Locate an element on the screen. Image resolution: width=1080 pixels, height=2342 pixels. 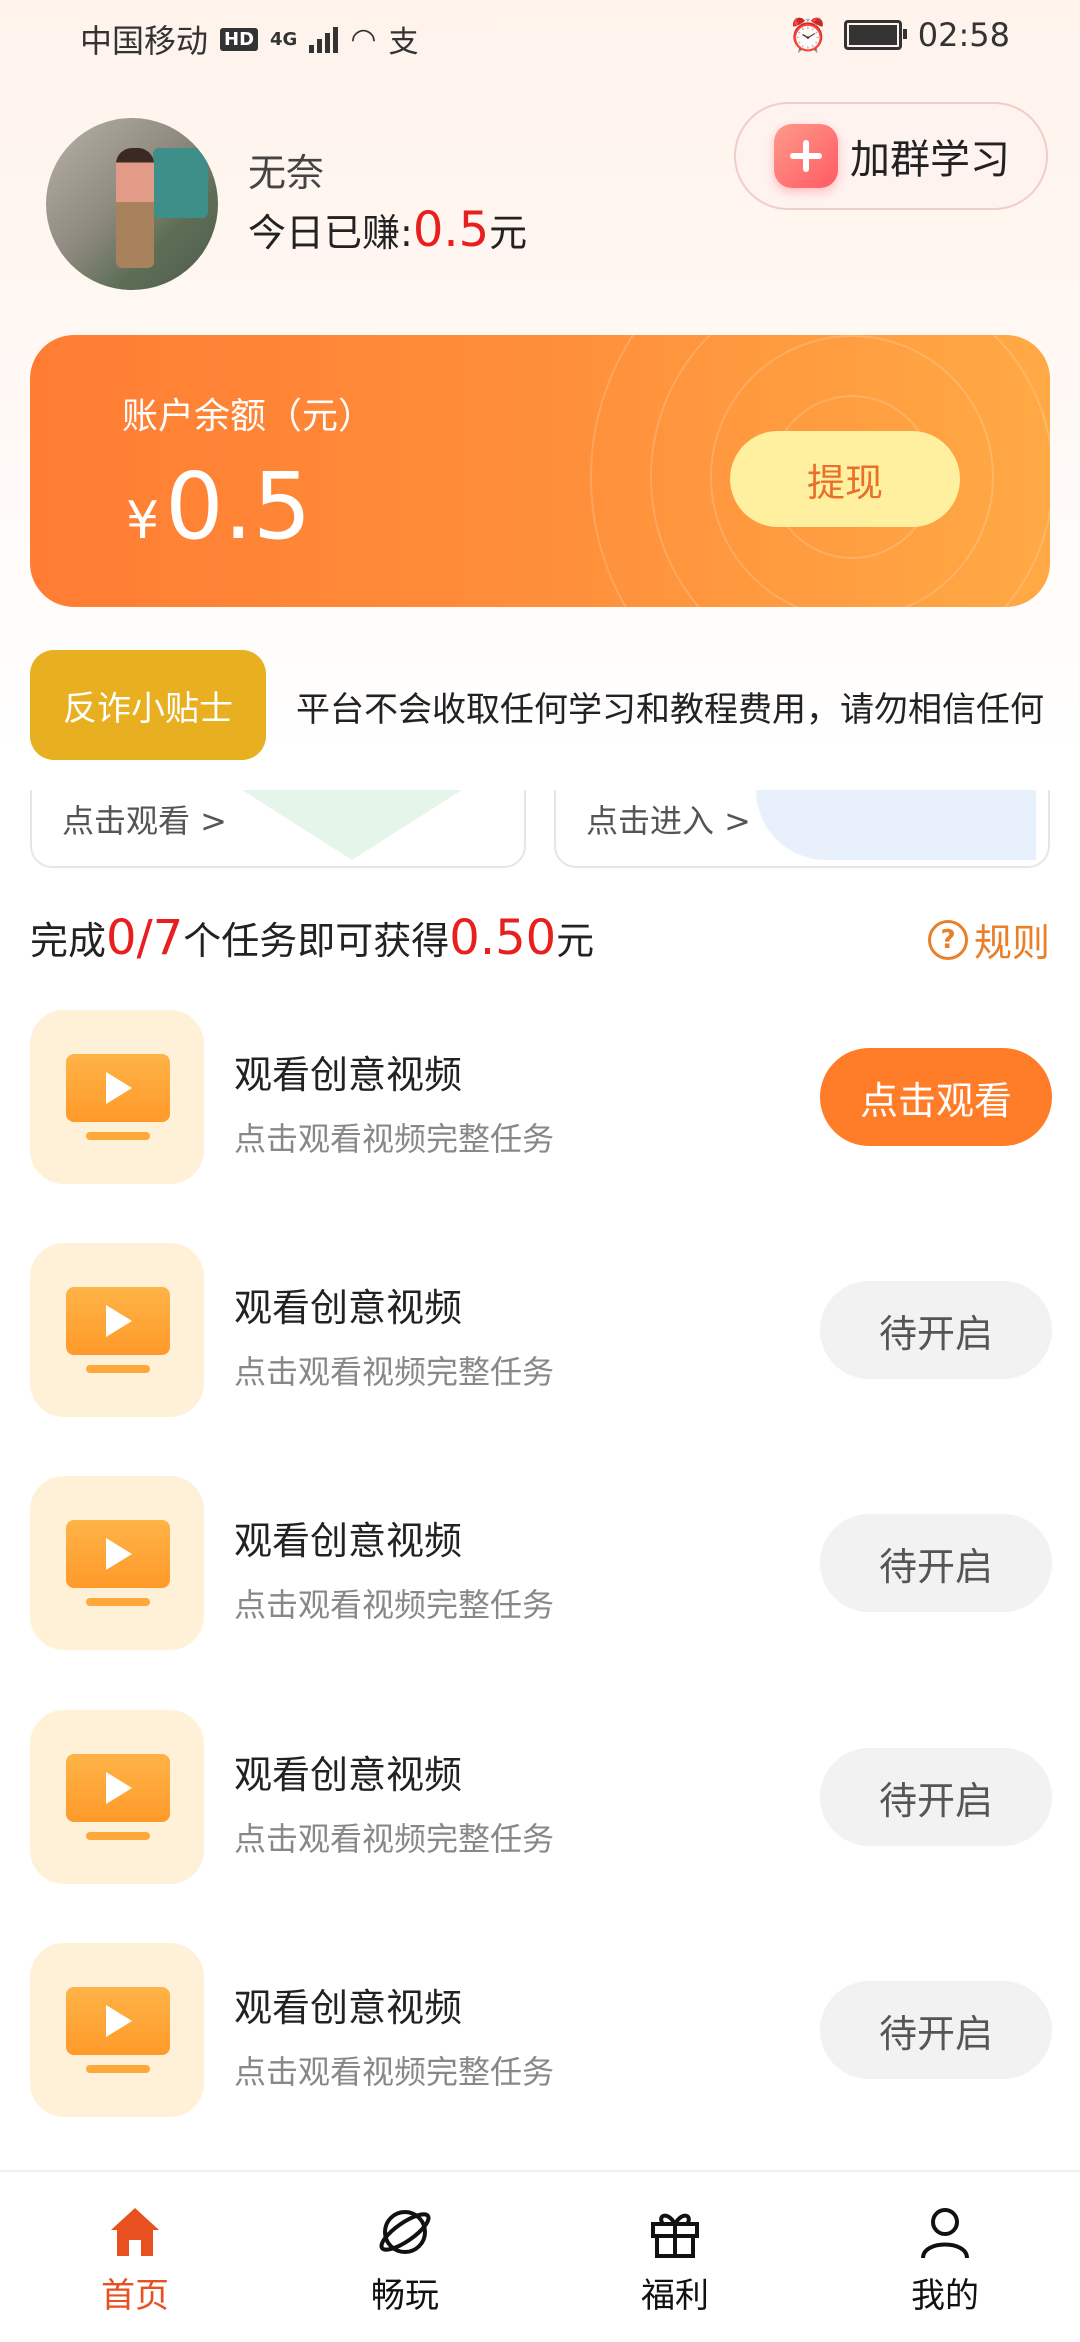
tab-mine: 我的 is located at coordinates (945, 2259).